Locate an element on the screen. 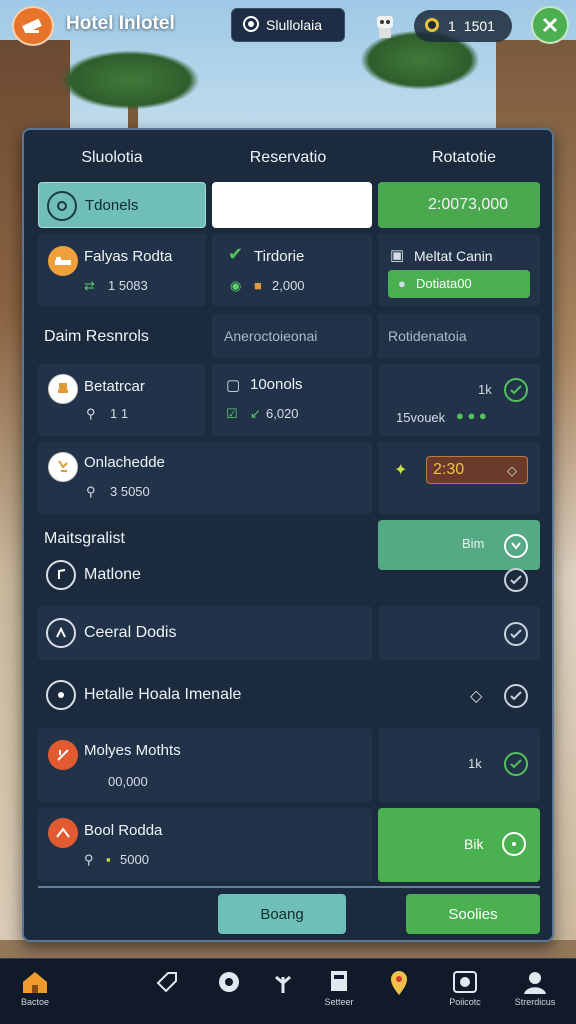 Image resolution: width=576 pixels, height=1024 pixels. item-d-sub: 3 5050 is located at coordinates (130, 491).